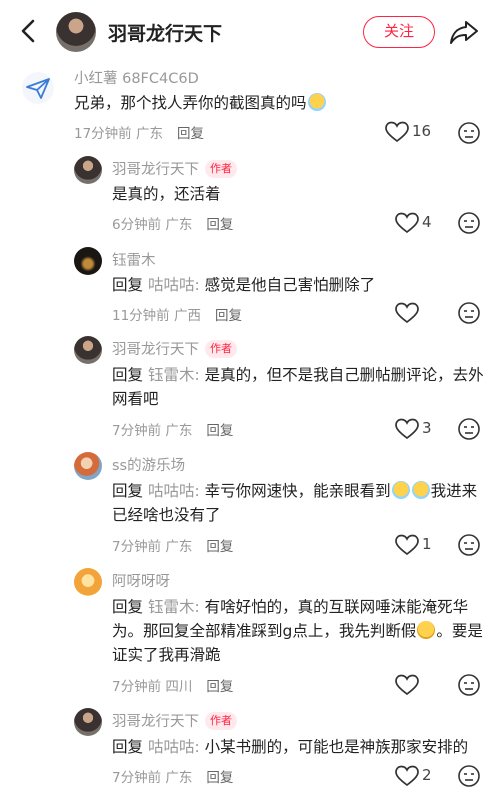  Describe the element at coordinates (421, 429) in the screenshot. I see `like-button: 3` at that location.